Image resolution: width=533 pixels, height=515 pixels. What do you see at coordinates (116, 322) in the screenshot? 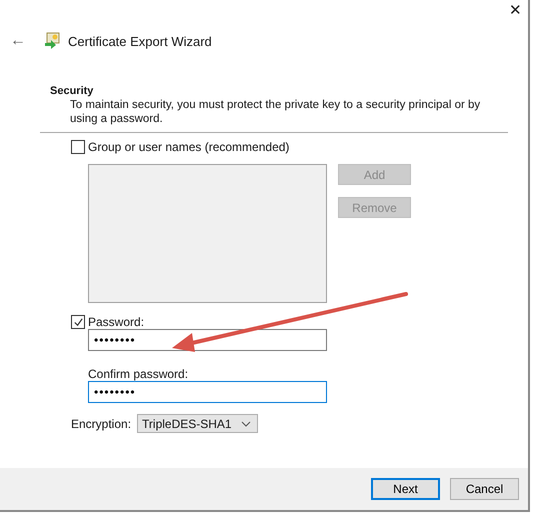
I see `checkbox-label: Password:` at bounding box center [116, 322].